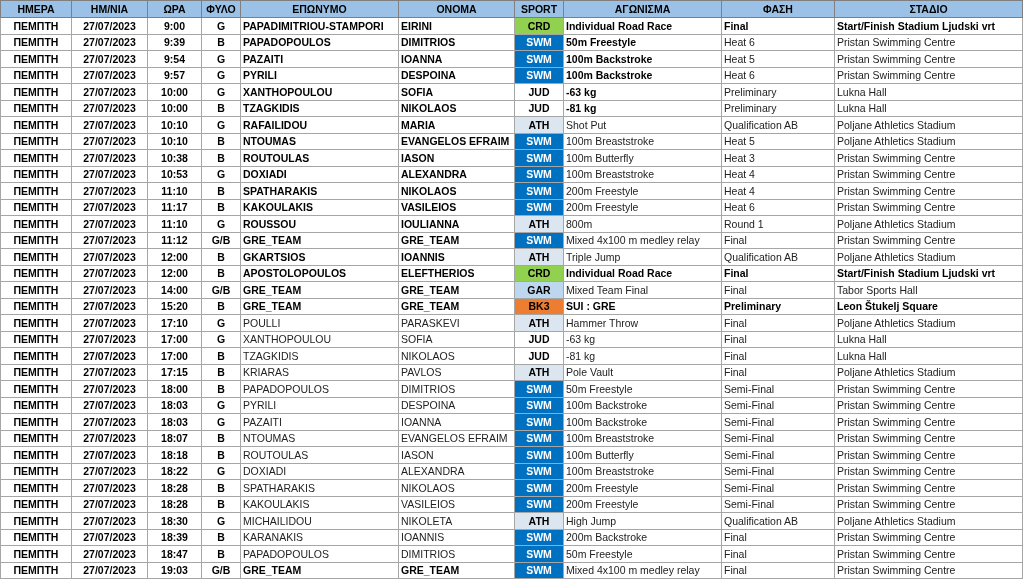 This screenshot has width=1024, height=579. I want to click on table-cell: Leon Štukelj Square, so click(928, 306).